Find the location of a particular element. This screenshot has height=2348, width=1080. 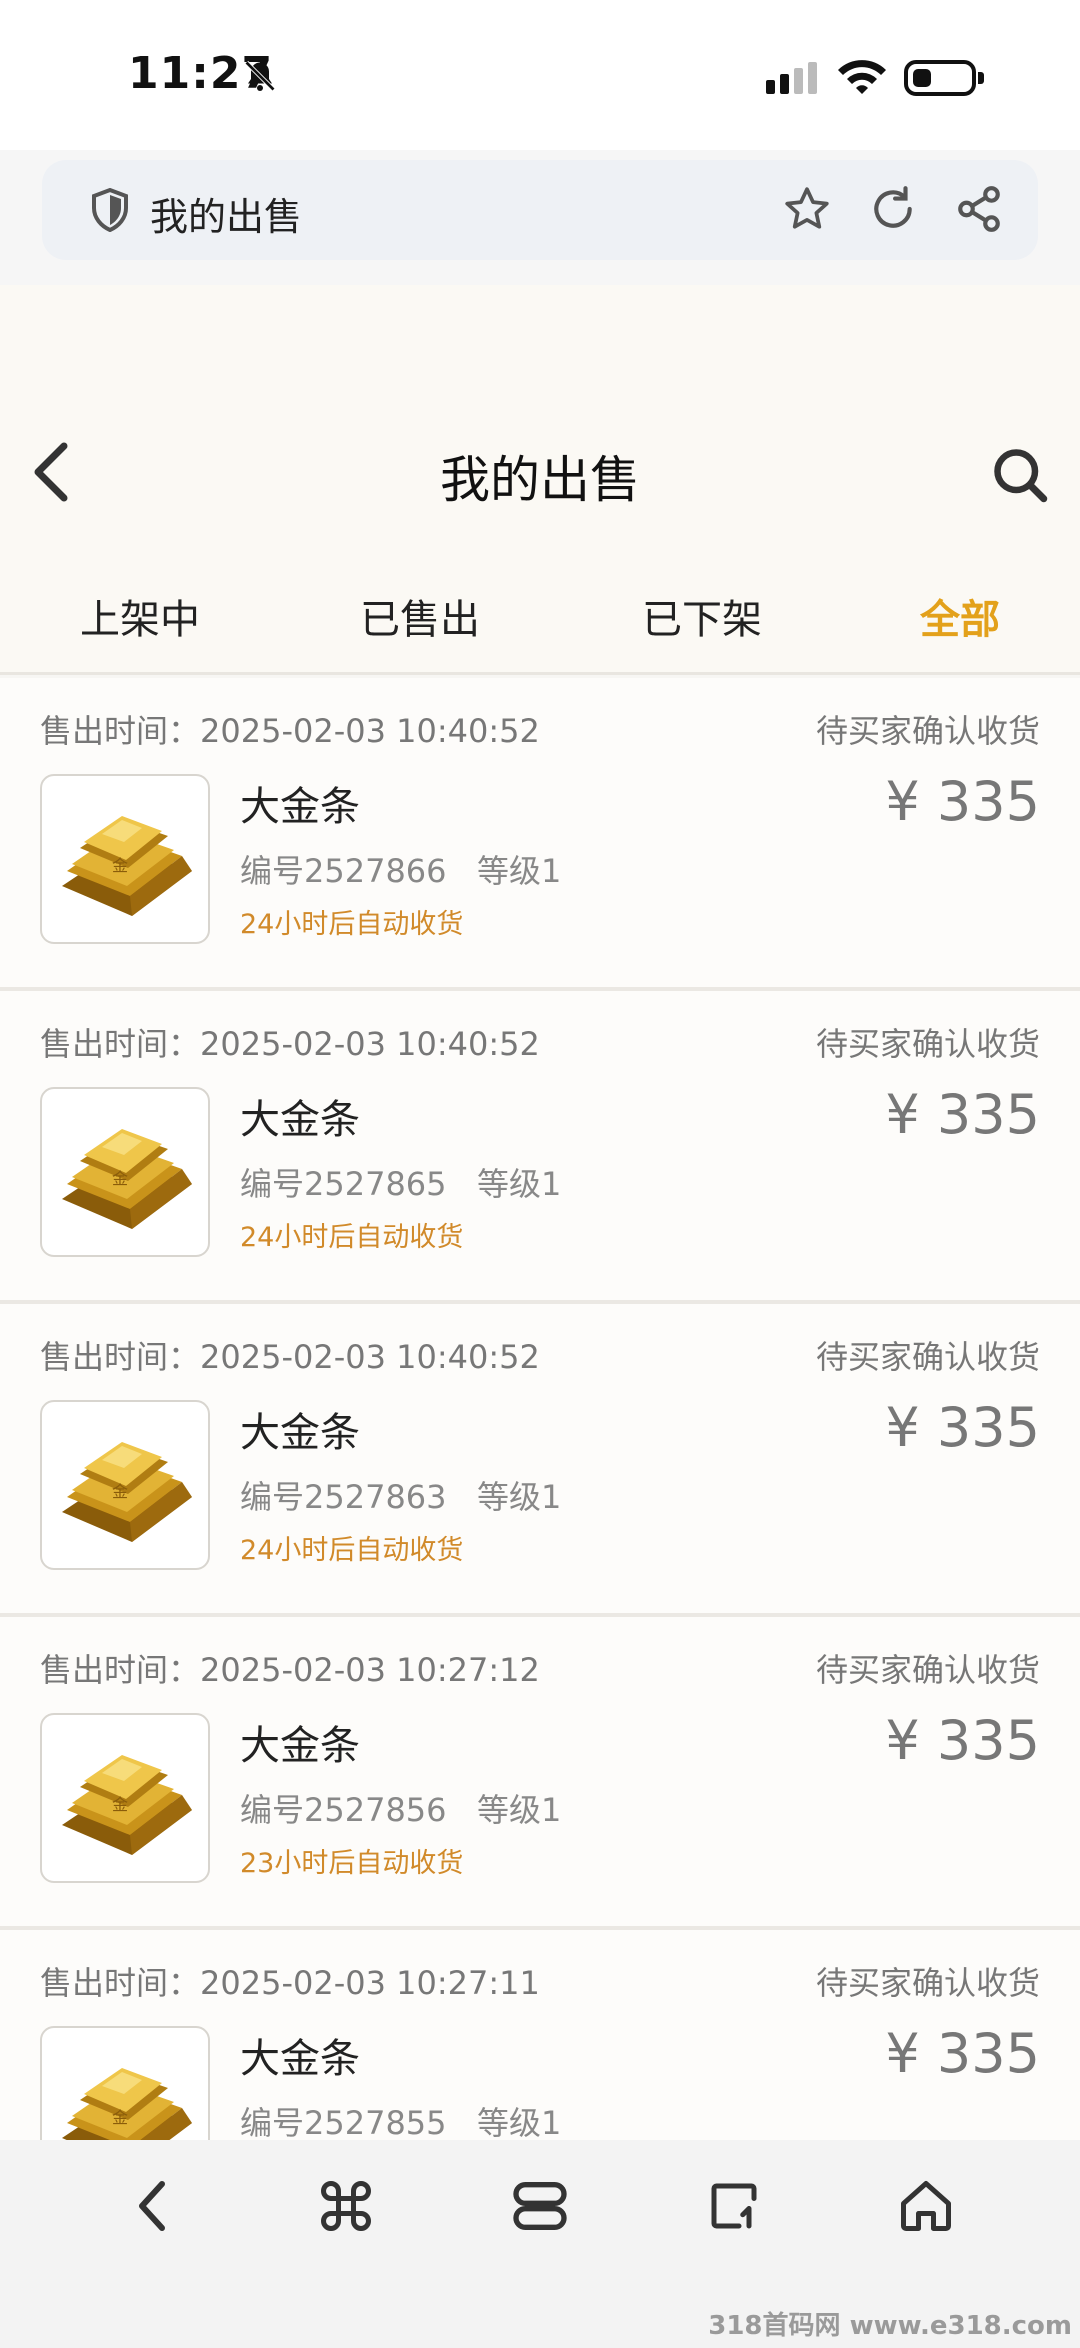

item-meta: 编号2527856 等级1 is located at coordinates (401, 1810).